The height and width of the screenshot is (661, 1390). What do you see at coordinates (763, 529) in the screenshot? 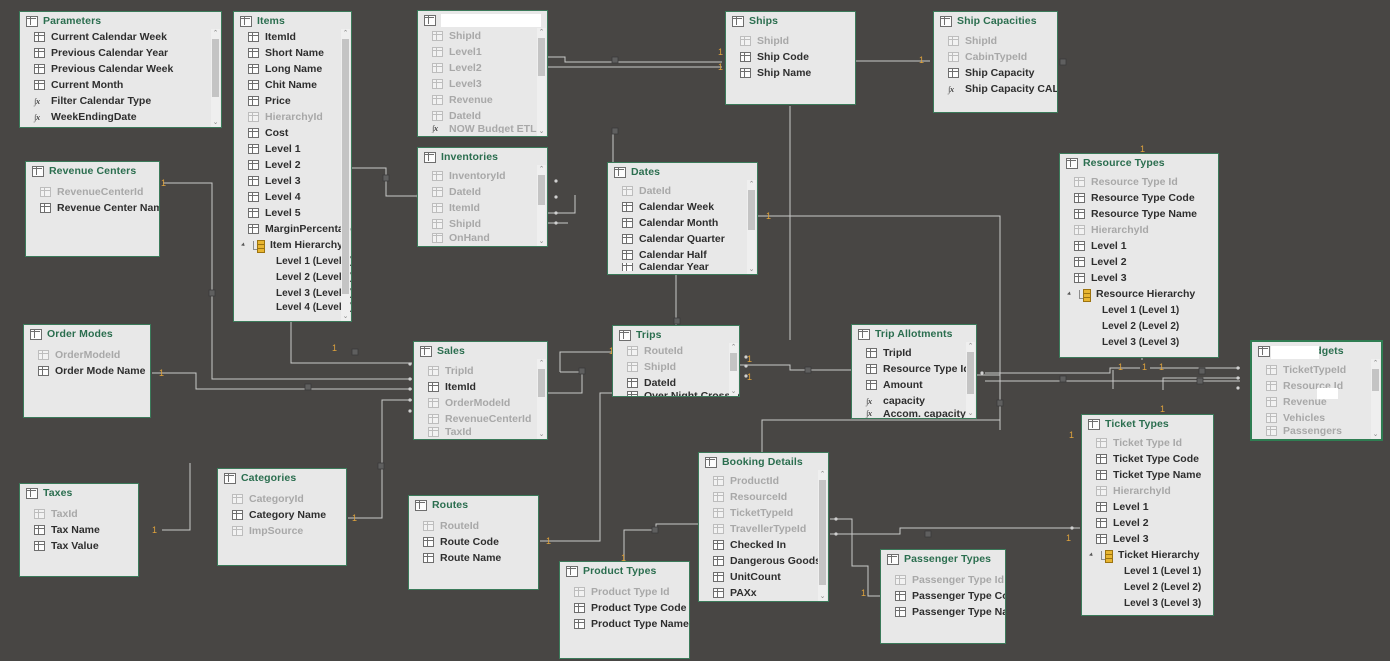
I see `field-row: TravellerTypeId` at bounding box center [763, 529].